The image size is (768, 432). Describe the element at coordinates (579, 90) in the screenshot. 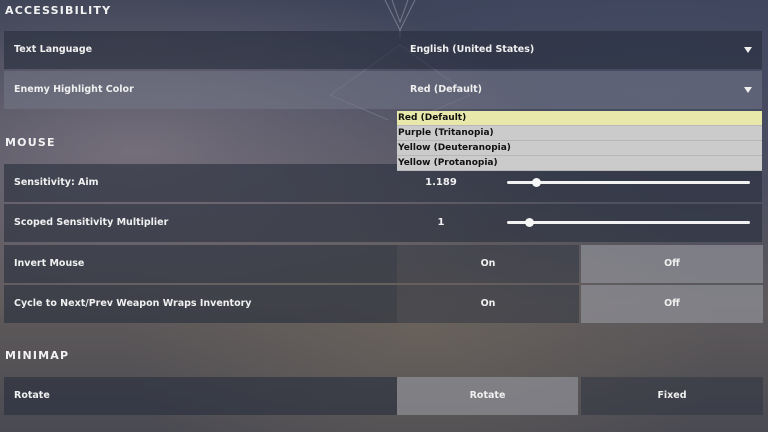

I see `enemy-highlight-select: Red (Default)` at that location.